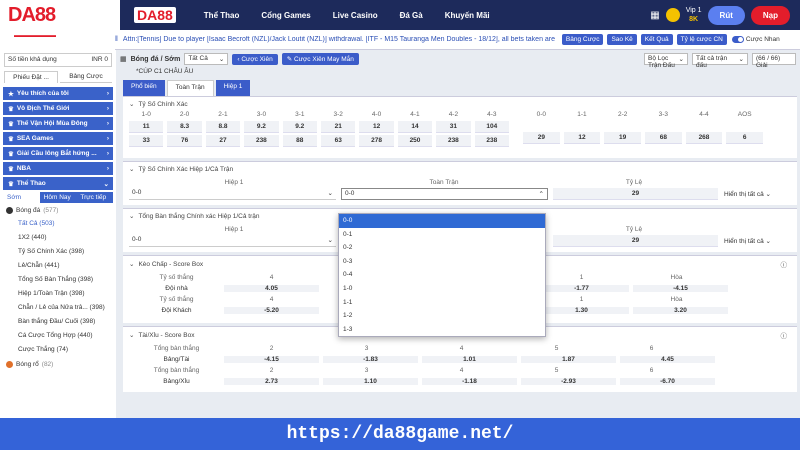  What do you see at coordinates (442, 303) in the screenshot?
I see `dropdown-option: 1-1` at bounding box center [442, 303].